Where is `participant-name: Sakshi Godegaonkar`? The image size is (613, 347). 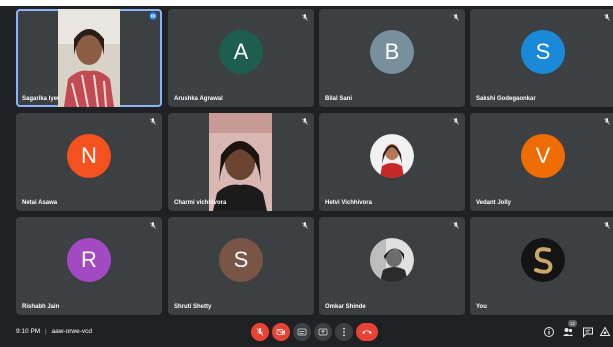 participant-name: Sakshi Godegaonkar is located at coordinates (506, 99).